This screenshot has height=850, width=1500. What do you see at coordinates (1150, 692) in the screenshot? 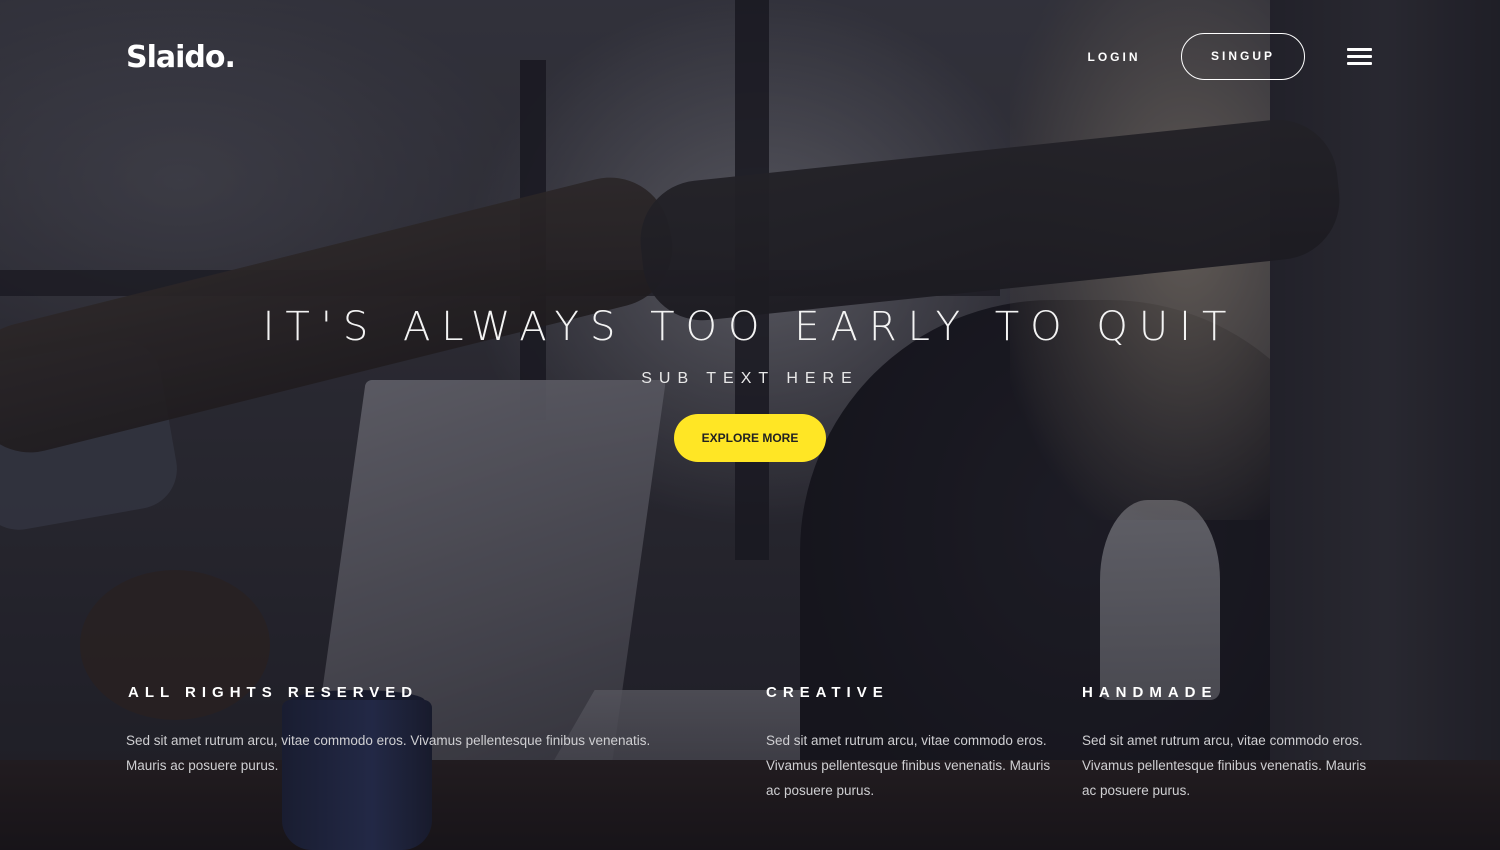
I see `feature-title: HANDMADE` at bounding box center [1150, 692].